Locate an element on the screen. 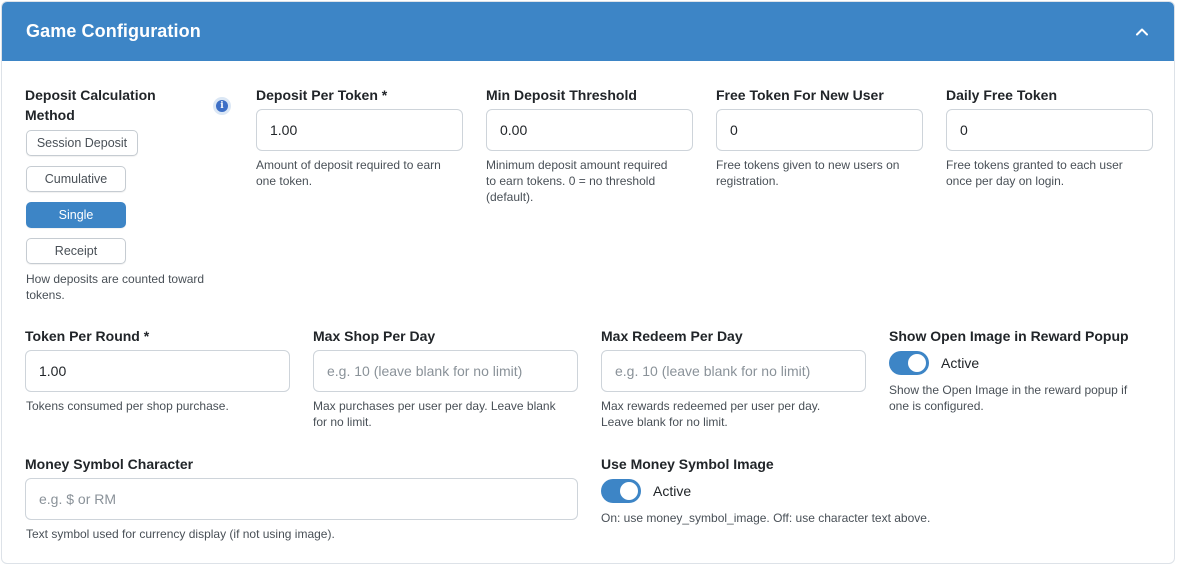 The width and height of the screenshot is (1177, 566). deposit-method-label-line1: Deposit Calculation is located at coordinates (90, 95).